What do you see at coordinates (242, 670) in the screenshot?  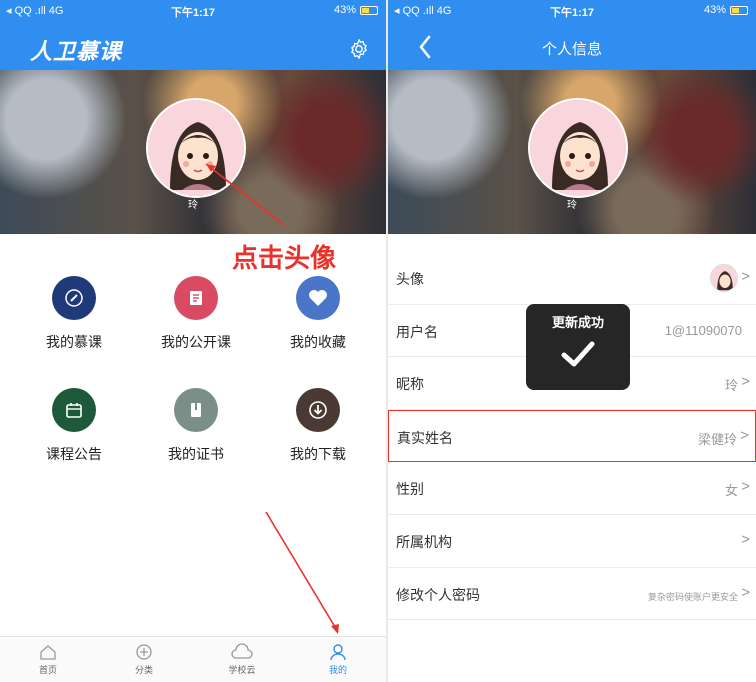 I see `tab-label: 学校云` at bounding box center [242, 670].